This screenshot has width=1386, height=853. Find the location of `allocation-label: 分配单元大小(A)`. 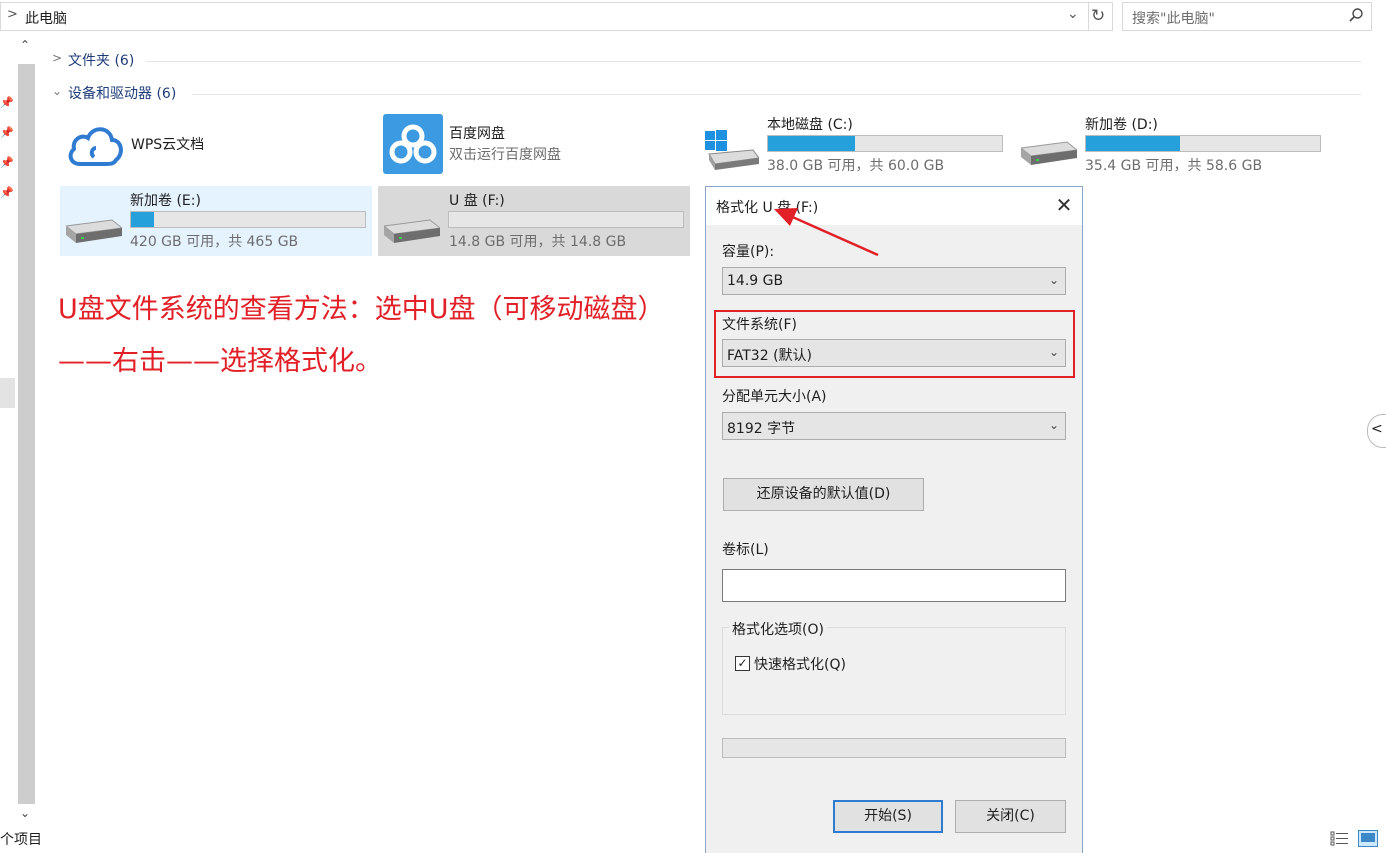

allocation-label: 分配单元大小(A) is located at coordinates (774, 397).